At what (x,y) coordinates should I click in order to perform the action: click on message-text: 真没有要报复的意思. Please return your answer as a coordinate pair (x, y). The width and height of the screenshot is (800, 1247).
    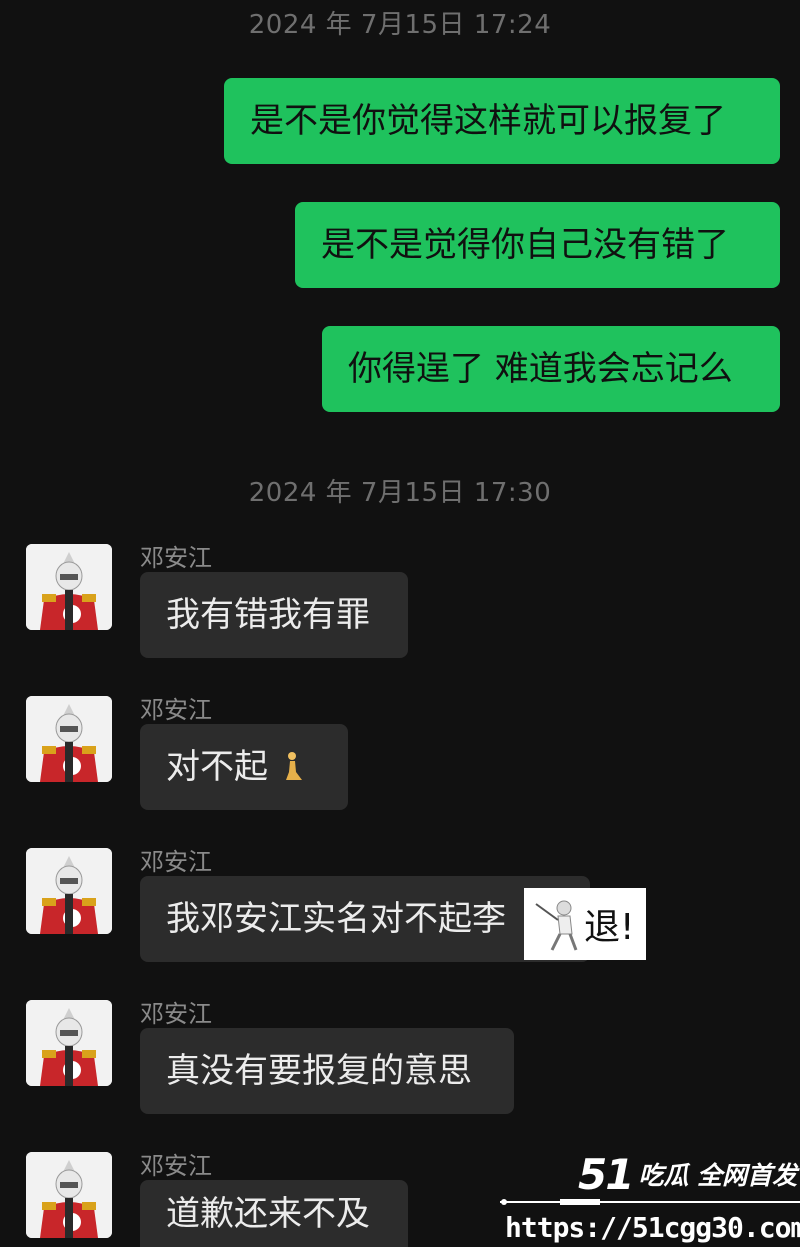
    Looking at the image, I should click on (319, 1071).